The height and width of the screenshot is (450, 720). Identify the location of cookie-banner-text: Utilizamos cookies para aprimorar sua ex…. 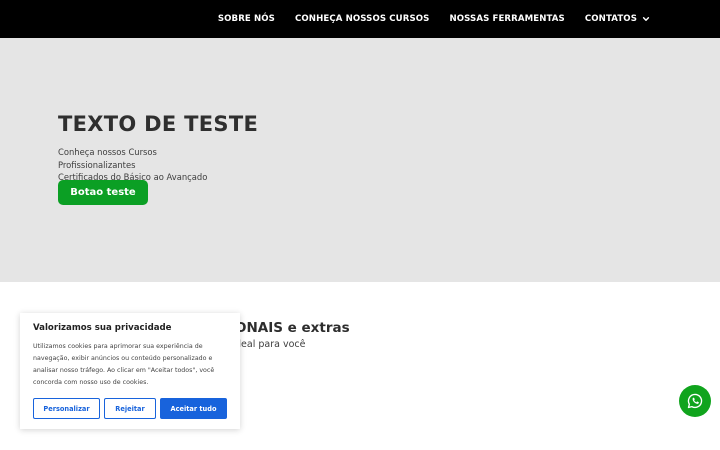
(124, 364).